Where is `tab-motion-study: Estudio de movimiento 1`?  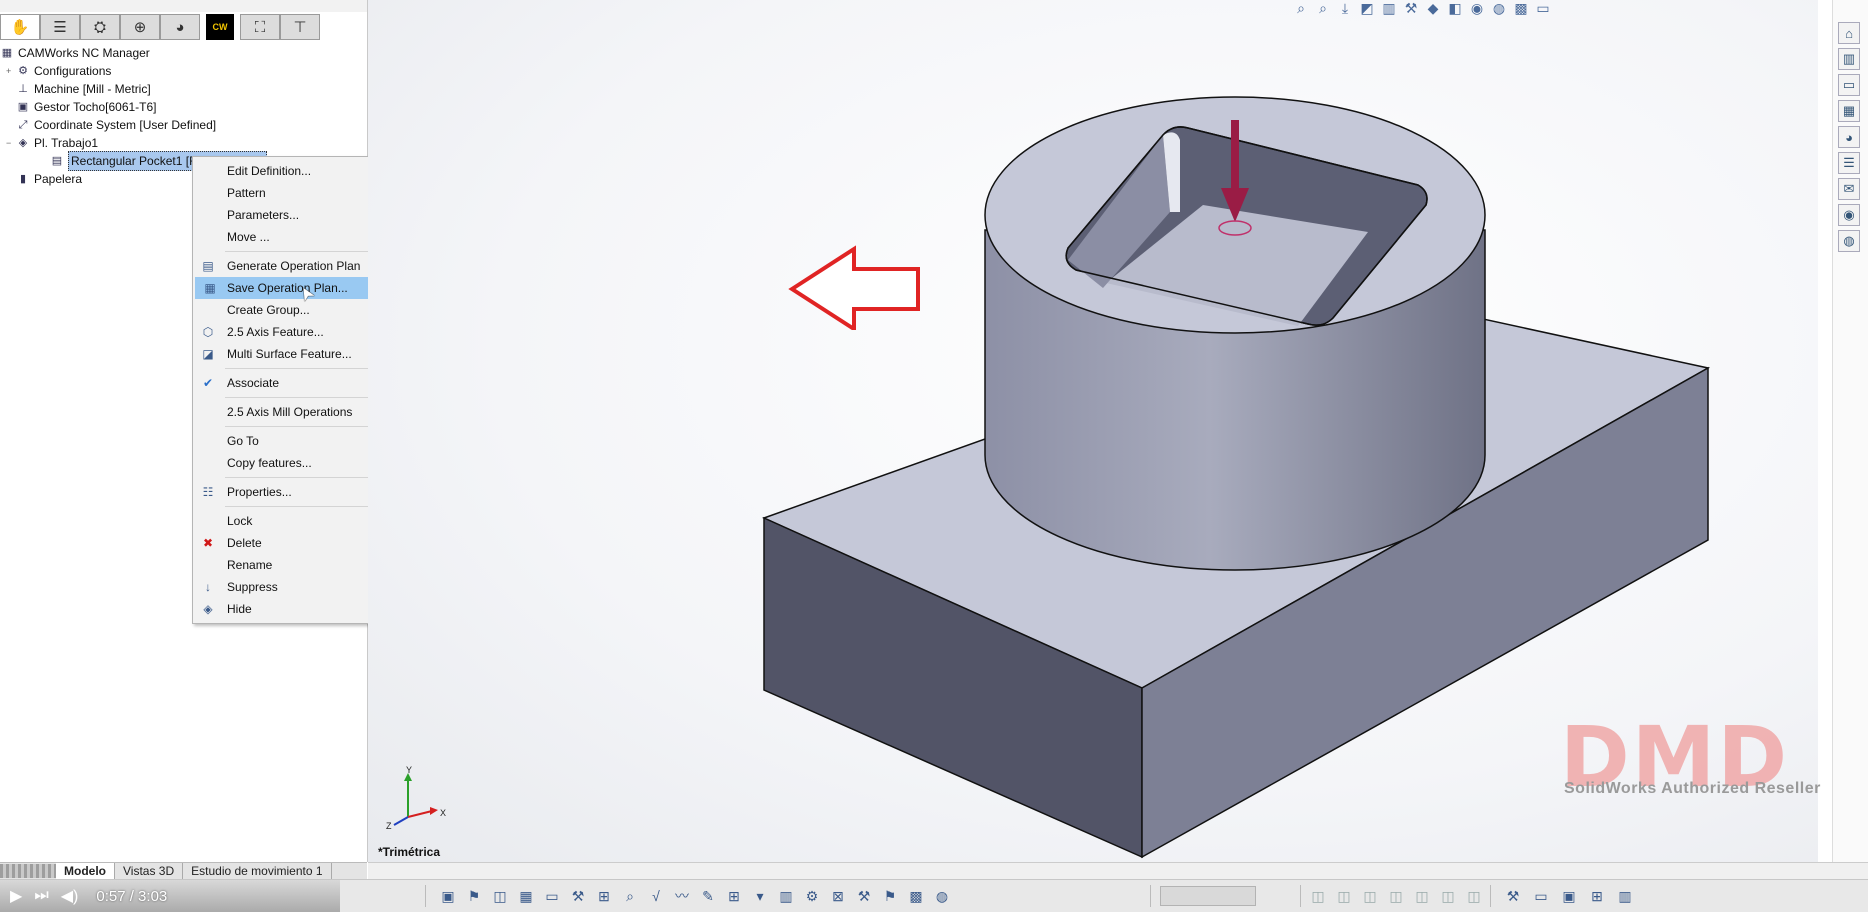
tab-motion-study: Estudio de movimiento 1 is located at coordinates (257, 871).